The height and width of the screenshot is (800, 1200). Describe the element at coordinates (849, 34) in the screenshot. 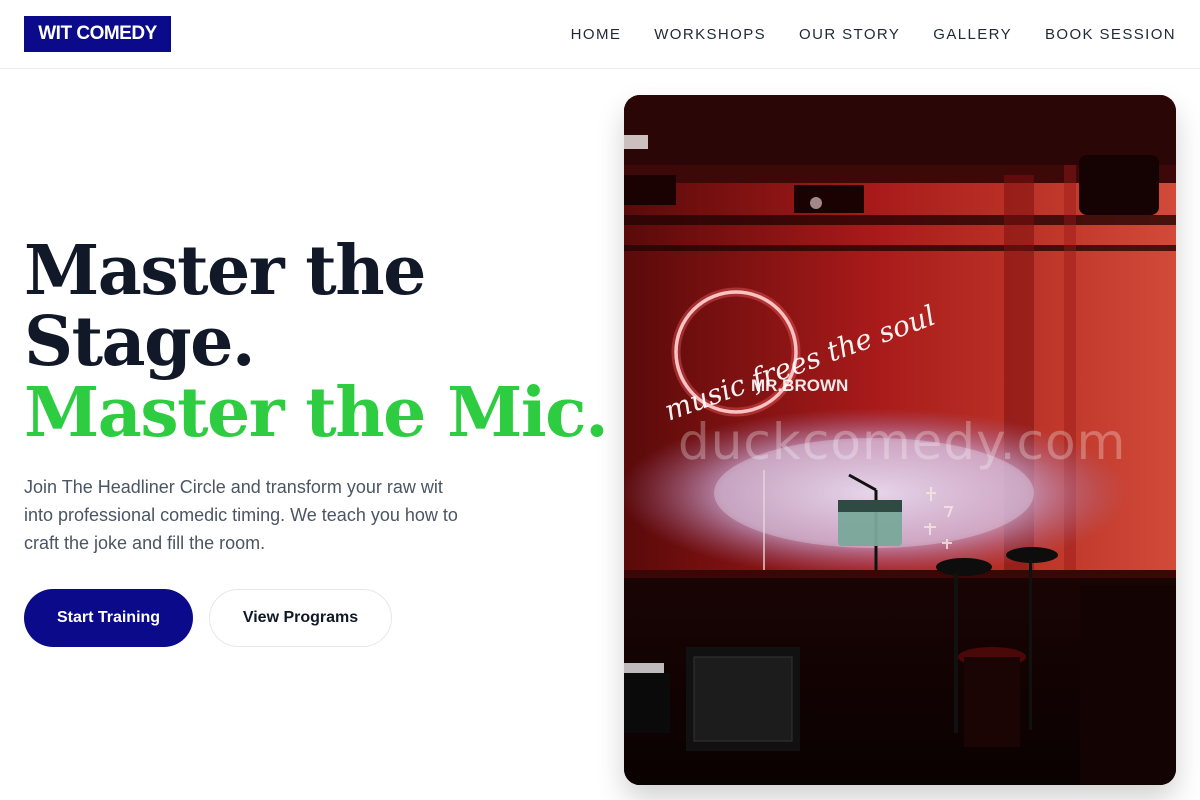

I see `nav-item-our-story: OUR STORY` at that location.